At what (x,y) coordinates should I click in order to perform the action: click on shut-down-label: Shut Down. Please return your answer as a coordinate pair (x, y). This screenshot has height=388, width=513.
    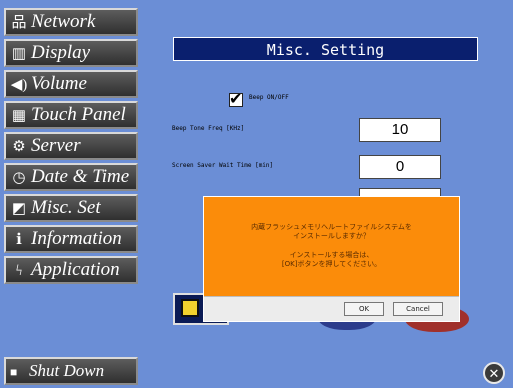
    Looking at the image, I should click on (67, 370).